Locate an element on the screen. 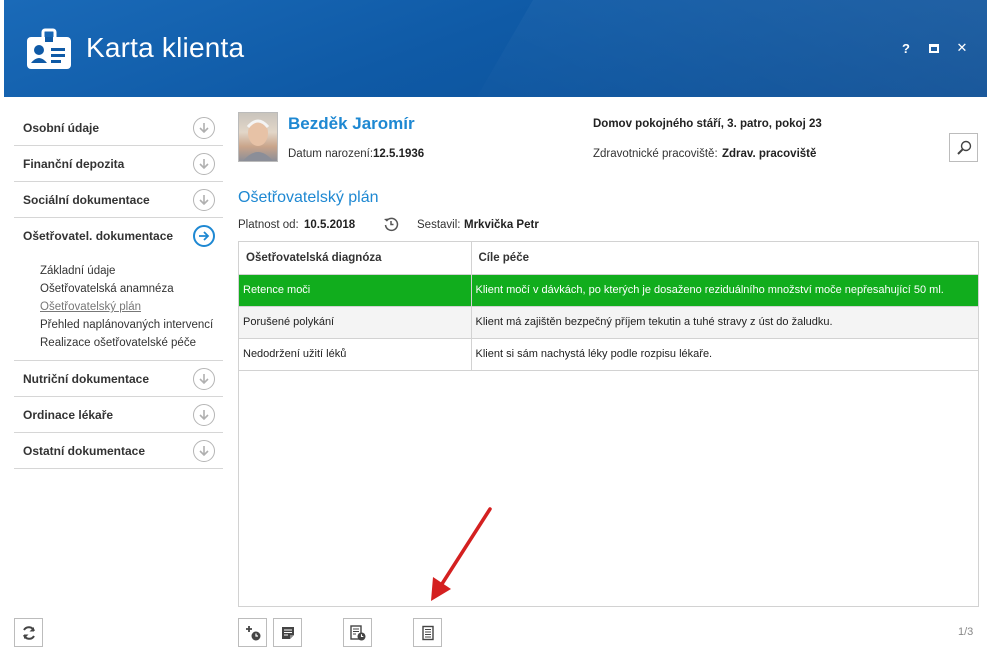  column-header-goals: Cíle péče is located at coordinates (724, 258).